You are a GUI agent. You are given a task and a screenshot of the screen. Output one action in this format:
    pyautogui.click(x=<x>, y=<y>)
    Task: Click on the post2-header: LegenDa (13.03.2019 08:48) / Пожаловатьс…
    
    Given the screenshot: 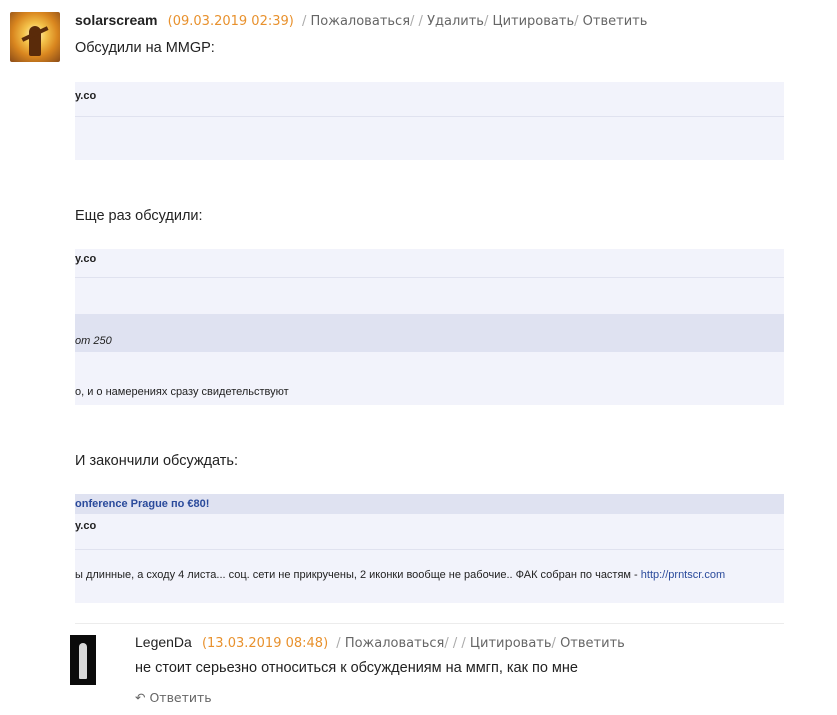 What is the action you would take?
    pyautogui.click(x=380, y=642)
    